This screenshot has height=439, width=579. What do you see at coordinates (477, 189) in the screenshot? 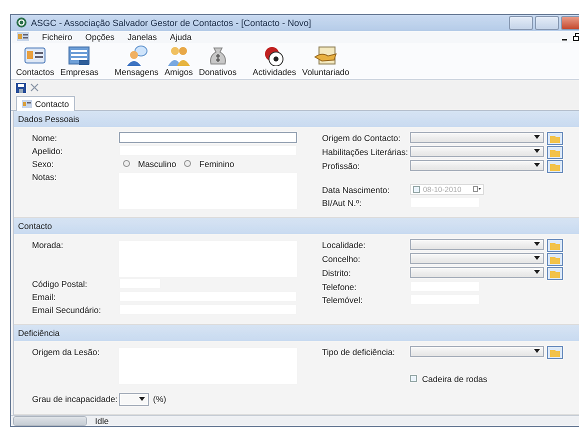
I see `calendar-icon` at bounding box center [477, 189].